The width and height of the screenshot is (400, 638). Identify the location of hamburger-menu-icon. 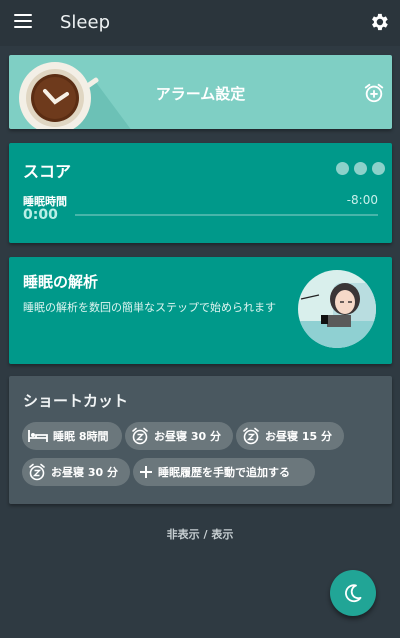
(23, 22).